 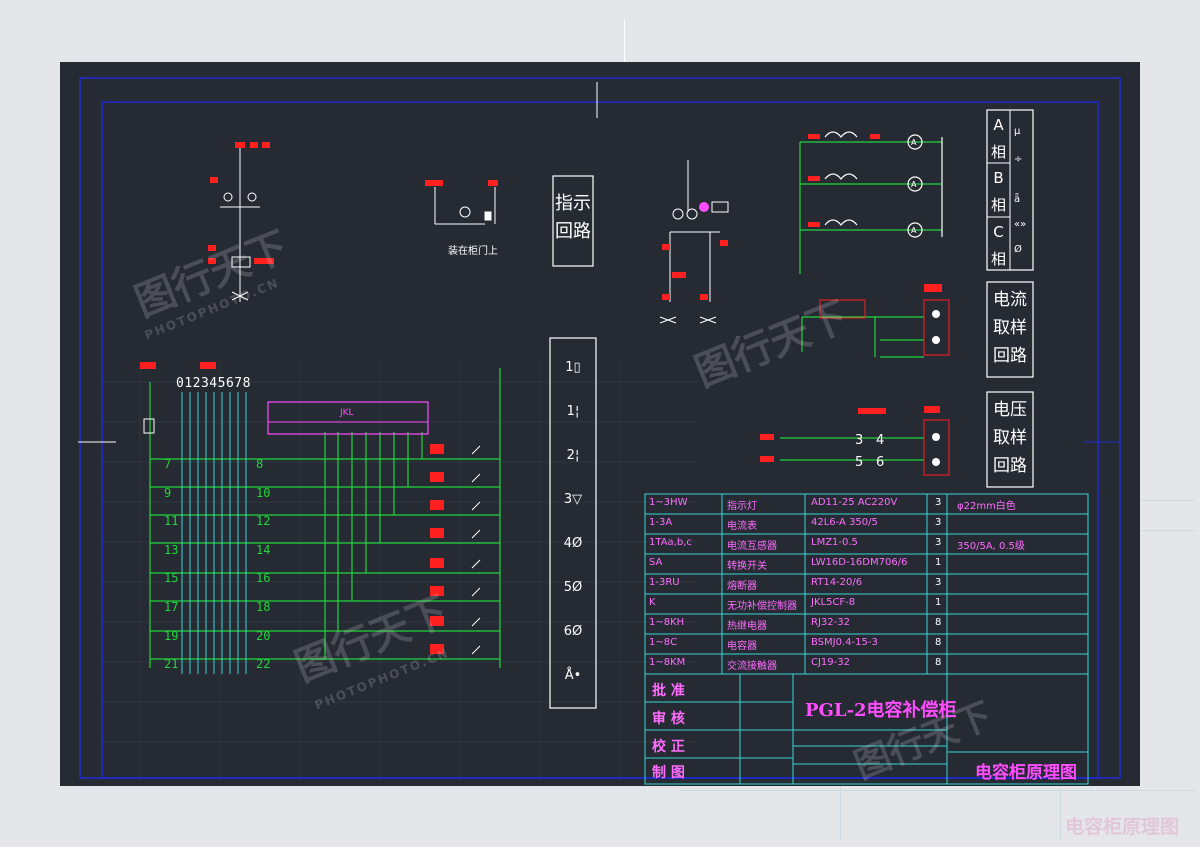 I want to click on terminal-number: 12, so click(x=263, y=521).